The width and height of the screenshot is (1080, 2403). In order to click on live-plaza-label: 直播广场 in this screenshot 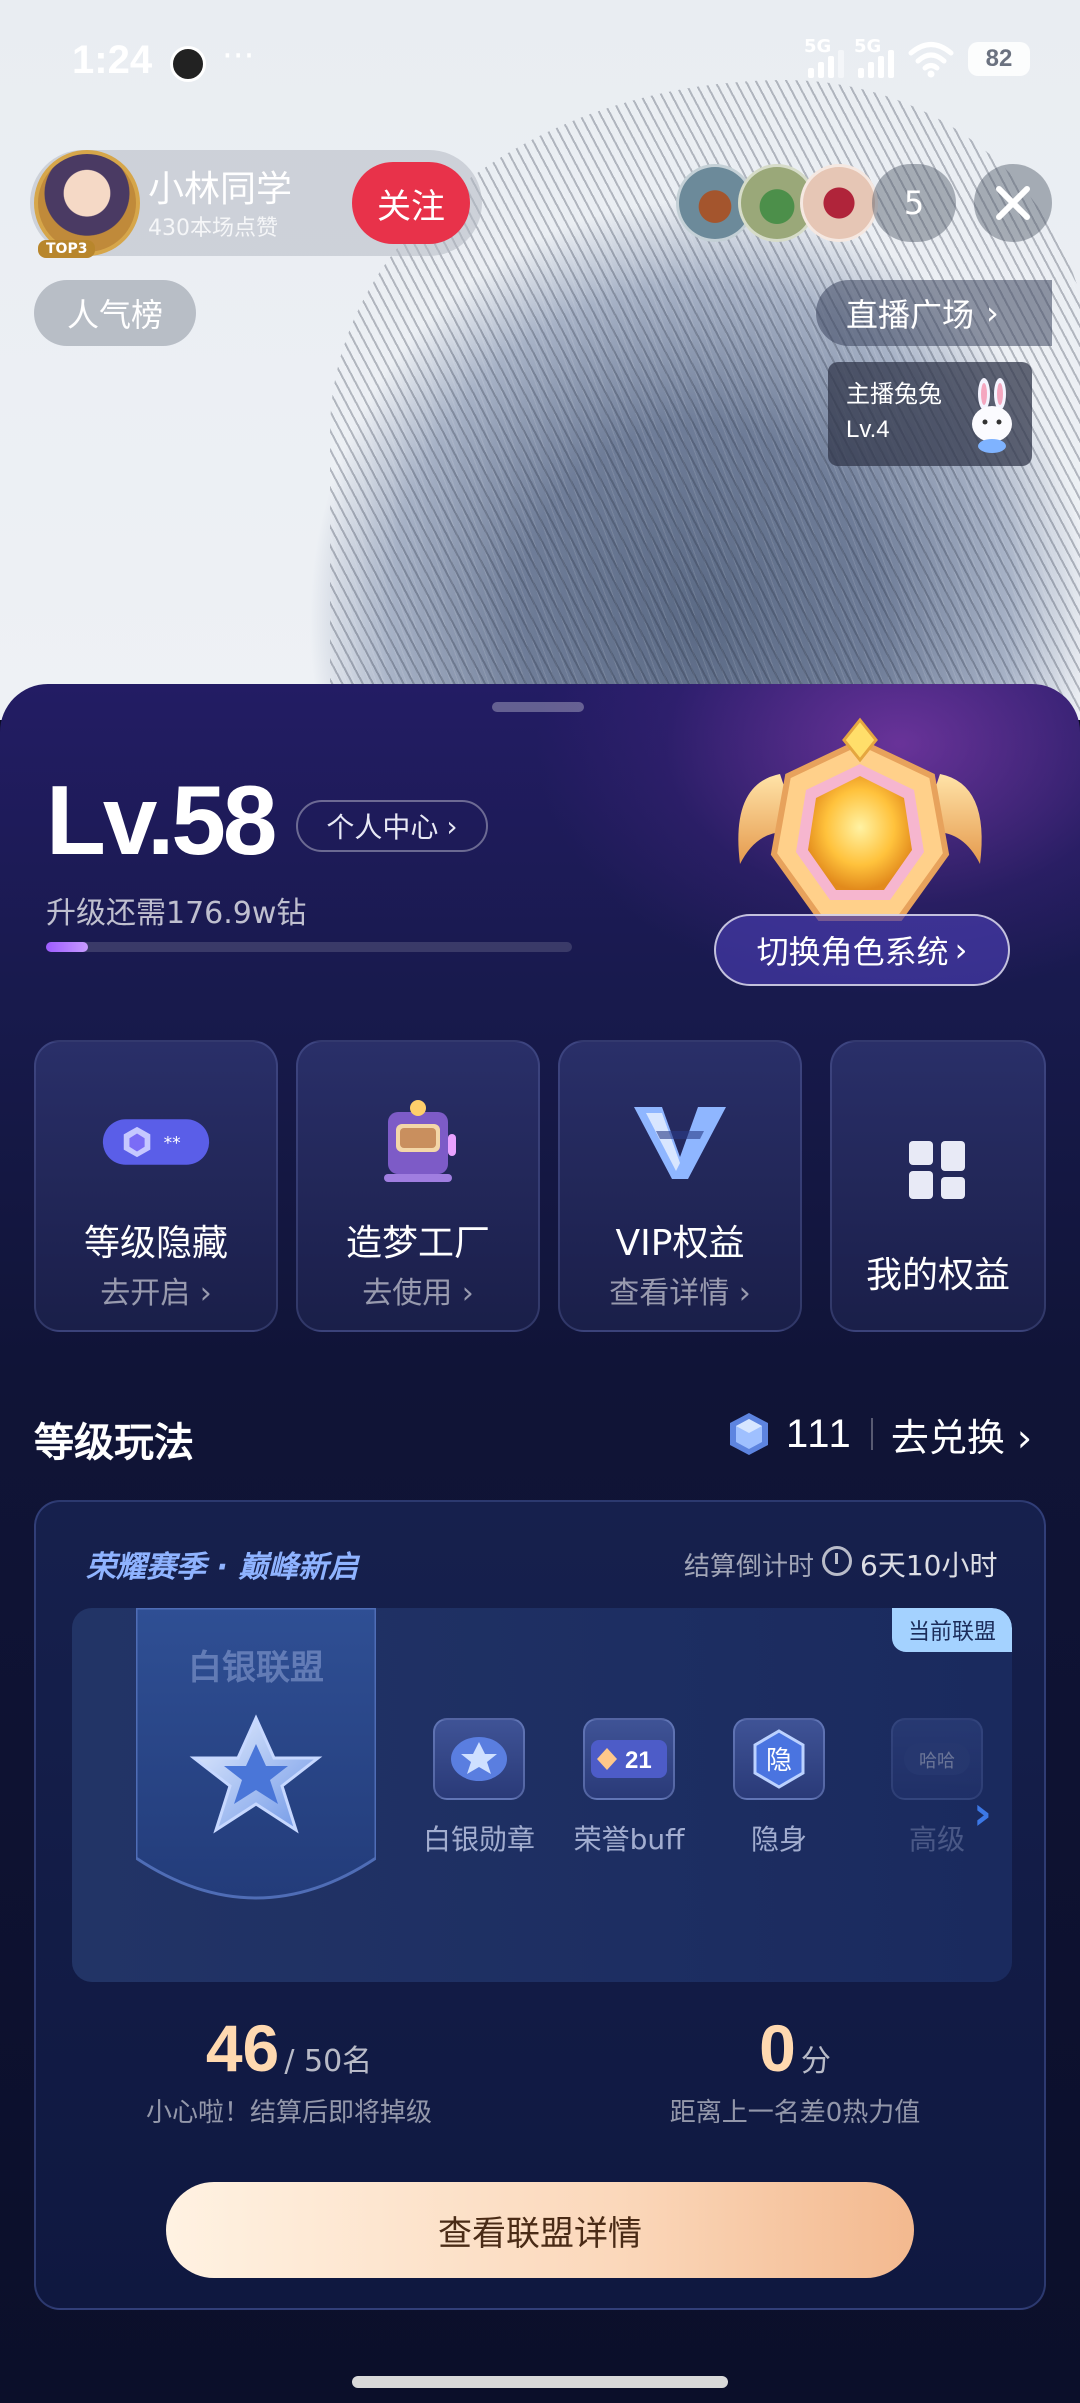, I will do `click(910, 315)`.